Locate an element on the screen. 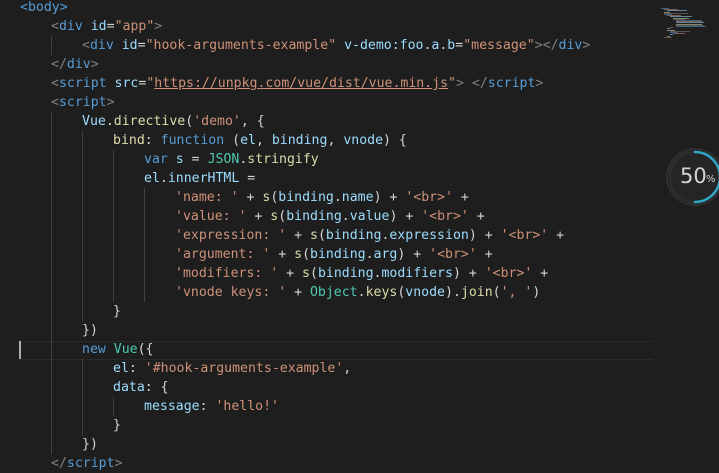 This screenshot has height=473, width=719. code-token: ) { is located at coordinates (395, 140).